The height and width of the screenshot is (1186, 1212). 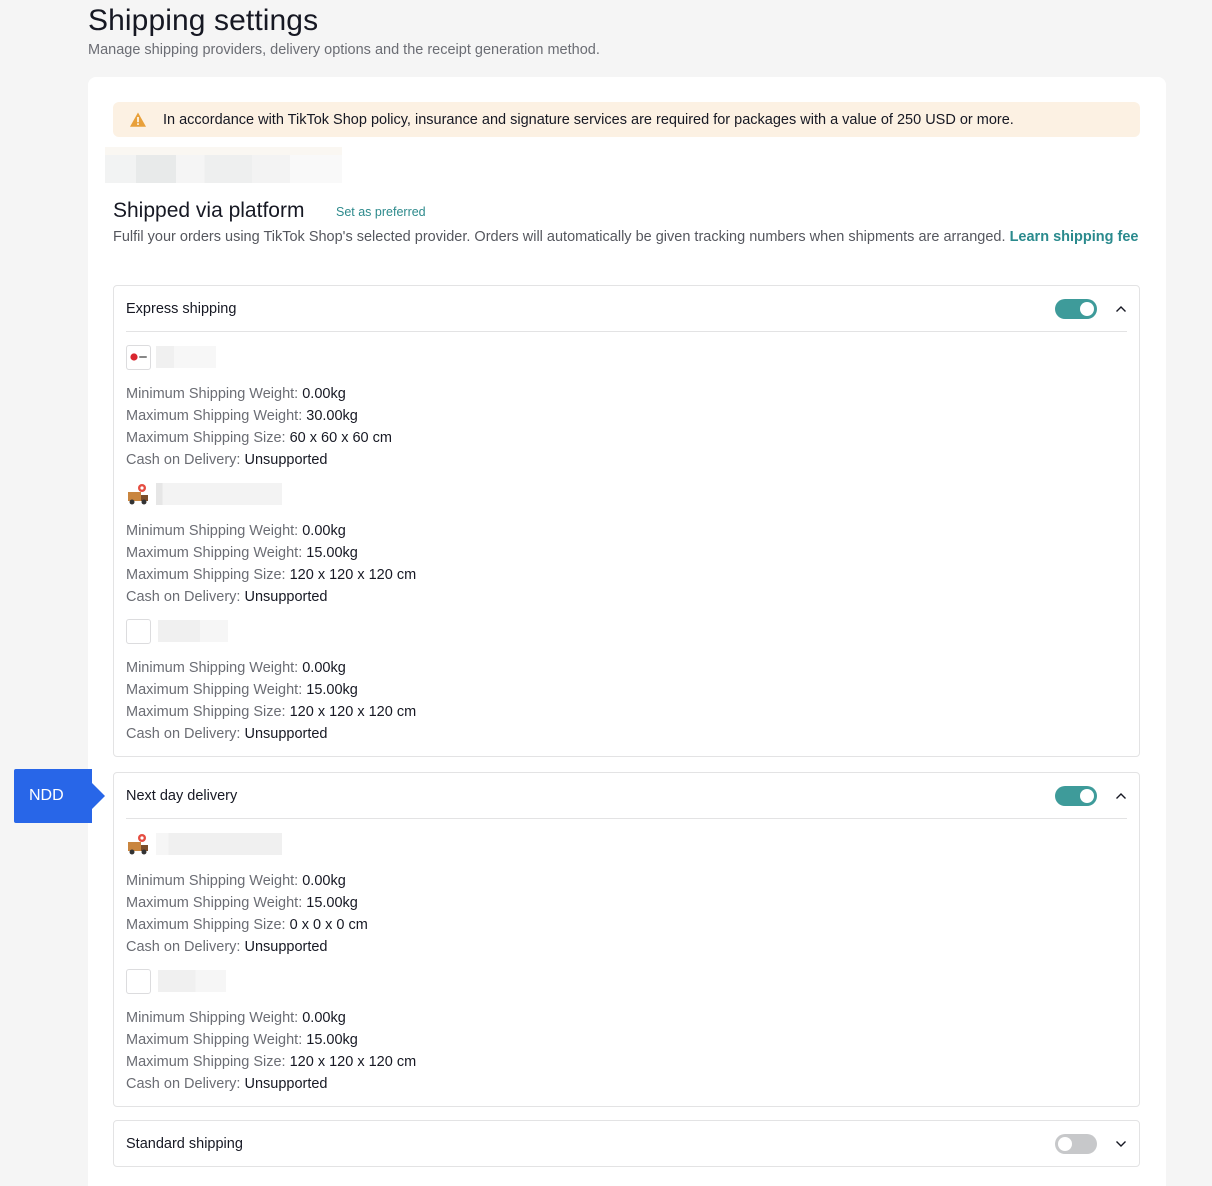 What do you see at coordinates (138, 120) in the screenshot?
I see `warning-icon` at bounding box center [138, 120].